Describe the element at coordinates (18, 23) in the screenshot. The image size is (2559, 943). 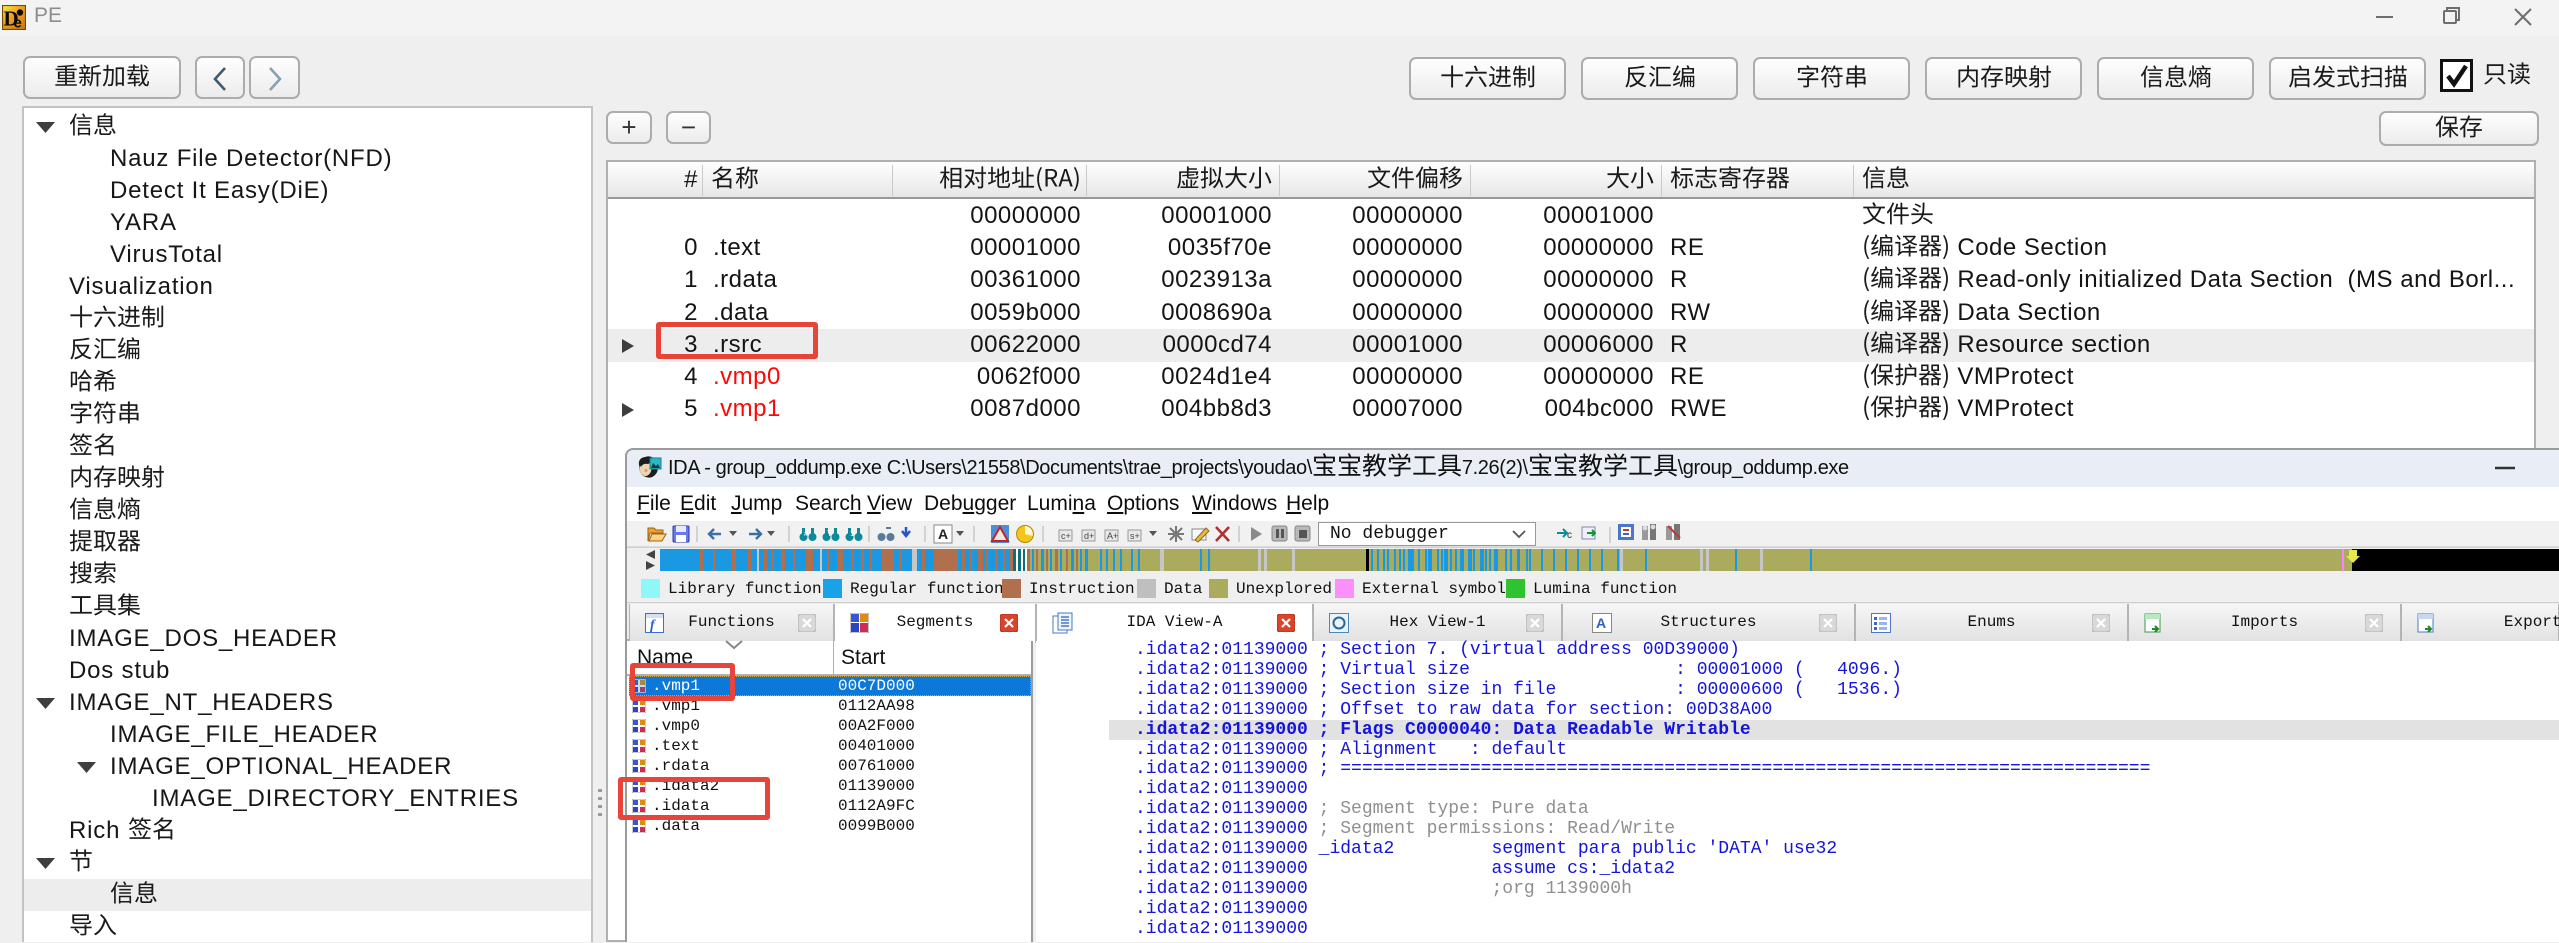
I see `svg-text: e` at that location.